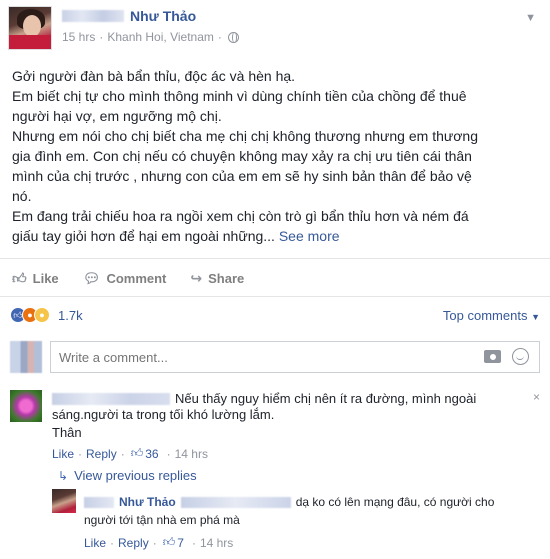 This screenshot has height=559, width=550. What do you see at coordinates (160, 37) in the screenshot?
I see `post-location: Khanh Hoi, Vietnam` at bounding box center [160, 37].